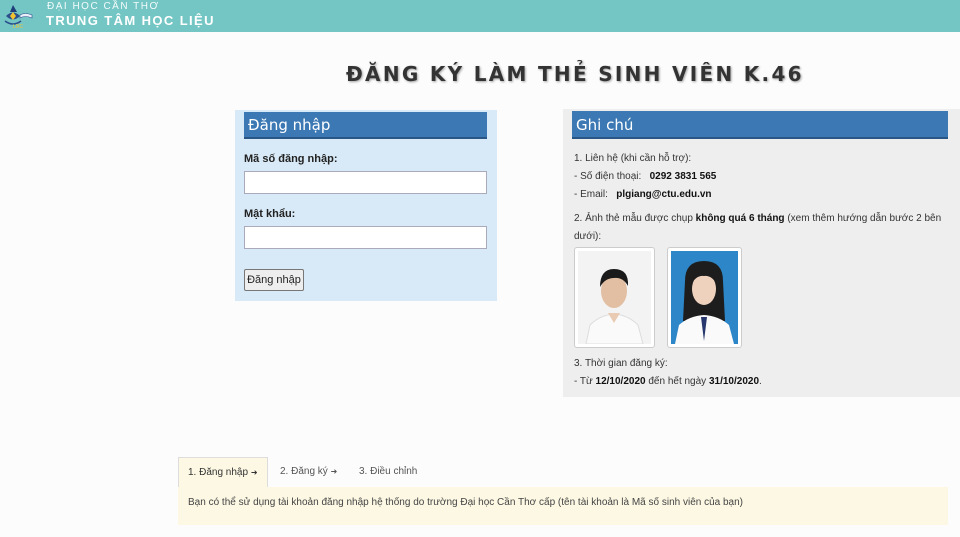 This screenshot has height=537, width=960. Describe the element at coordinates (683, 176) in the screenshot. I see `phone-value: 0292 3831 565` at that location.